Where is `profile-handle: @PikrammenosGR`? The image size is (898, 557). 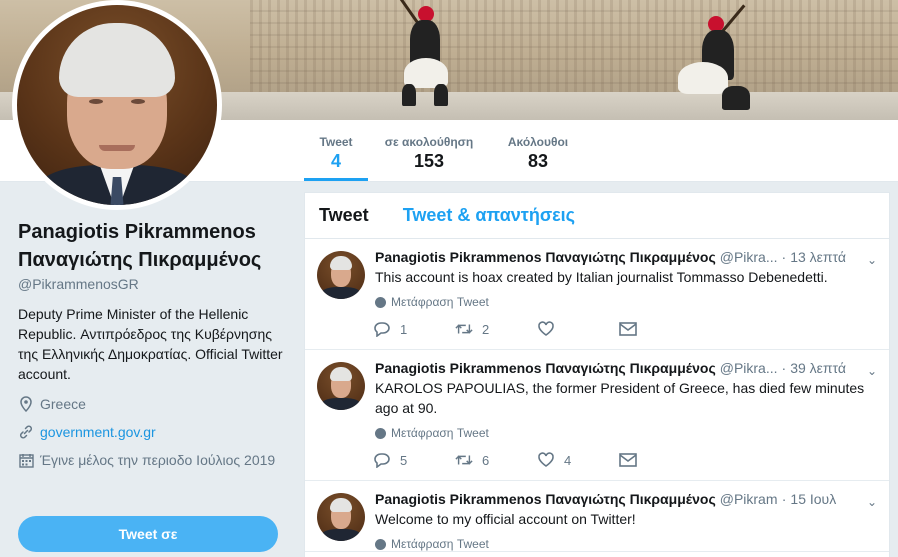
profile-handle: @PikrammenosGR is located at coordinates (151, 284).